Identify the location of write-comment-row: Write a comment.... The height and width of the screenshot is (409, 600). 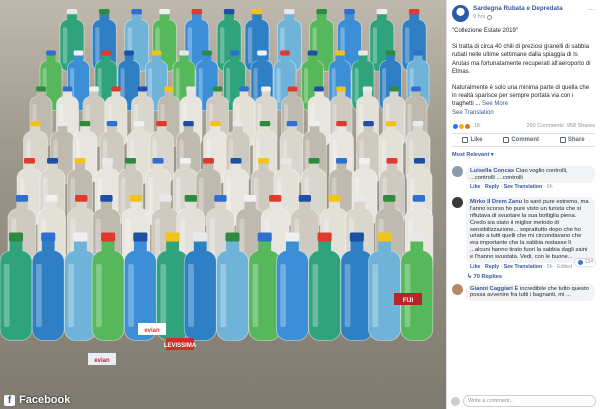
(523, 401).